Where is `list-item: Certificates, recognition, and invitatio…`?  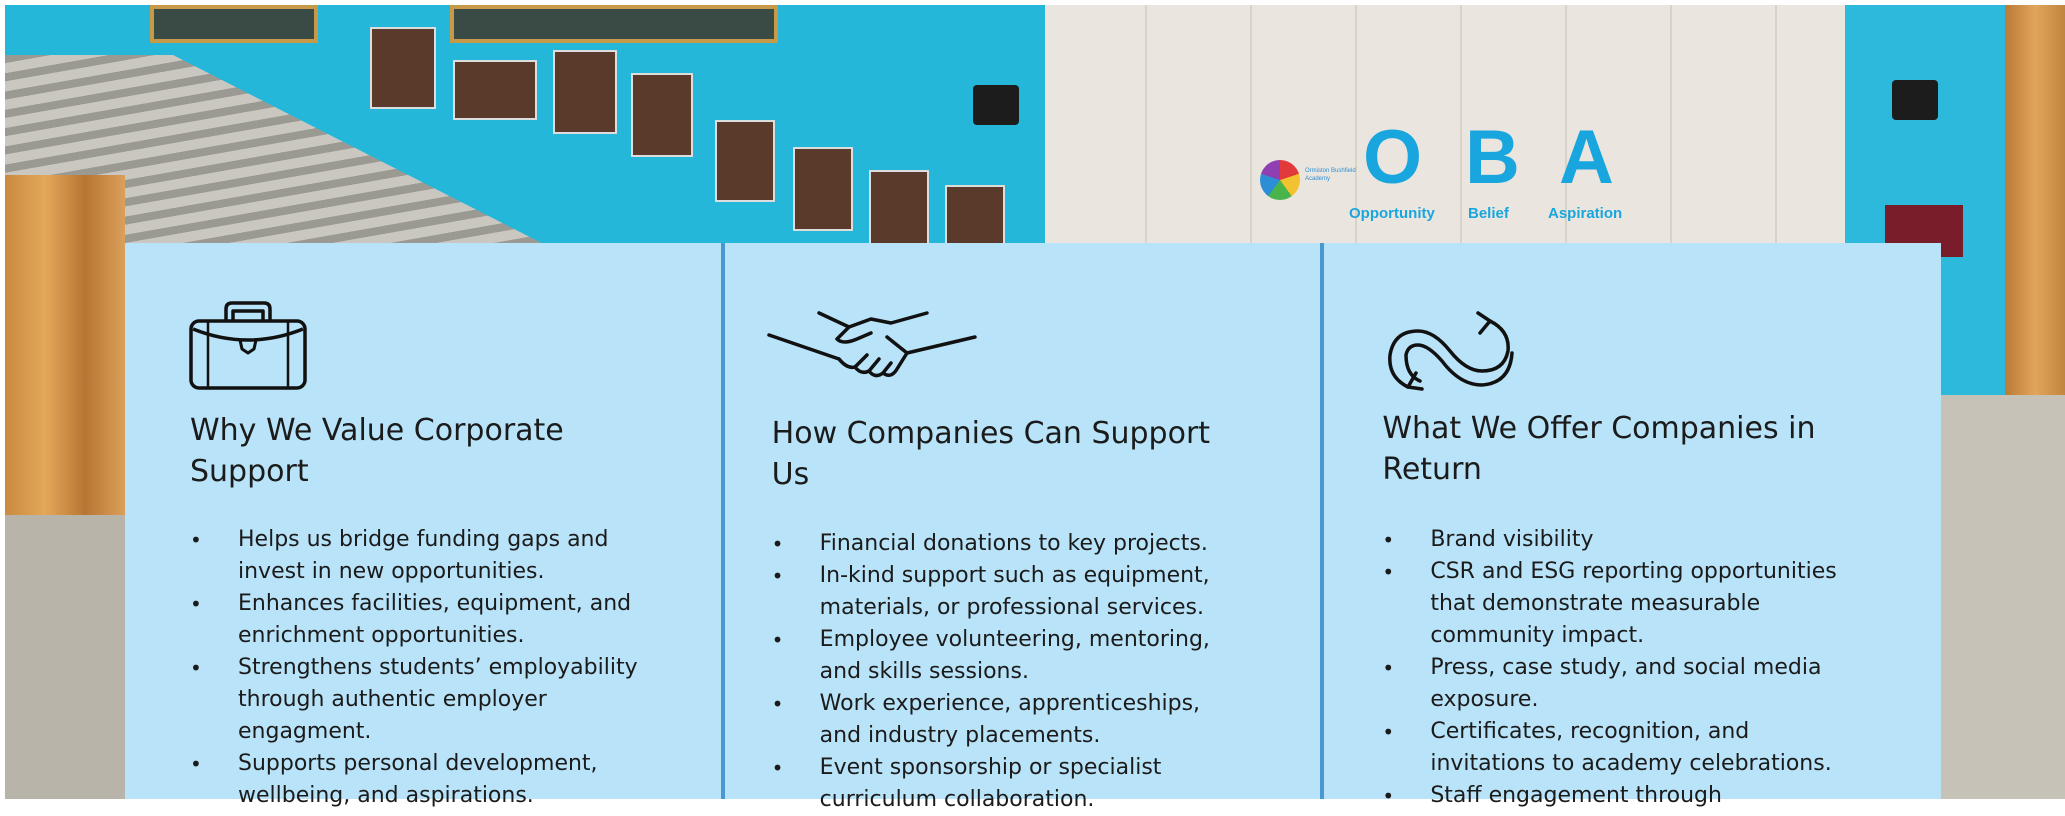
list-item: Certificates, recognition, and invitatio… is located at coordinates (1617, 748).